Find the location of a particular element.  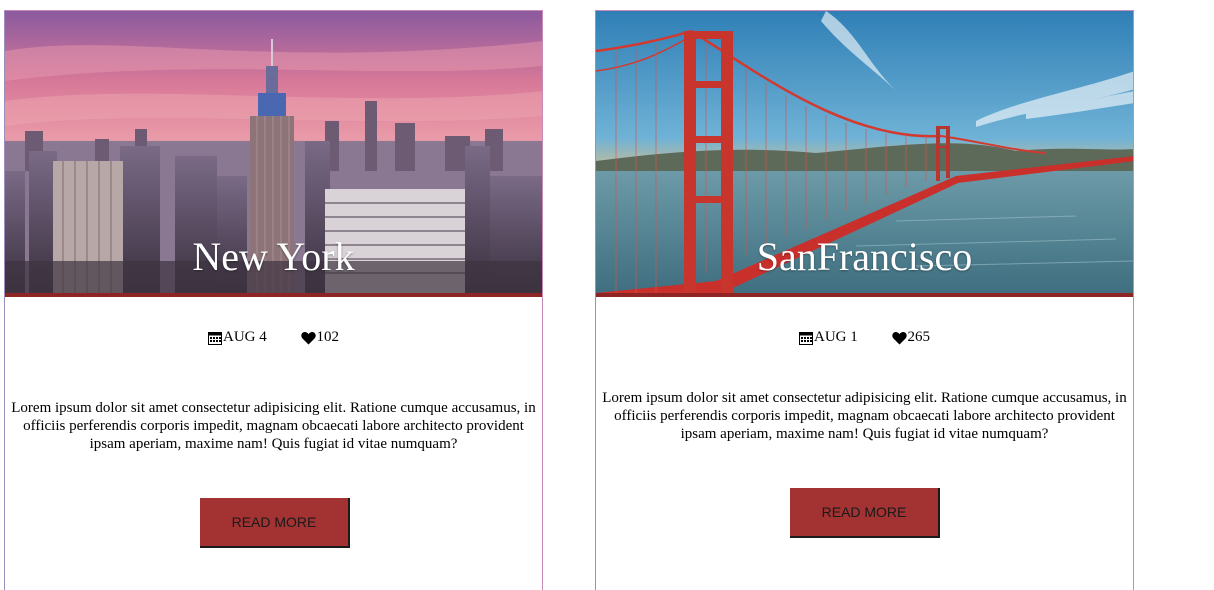

date-meta: AUG 1 is located at coordinates (828, 337).